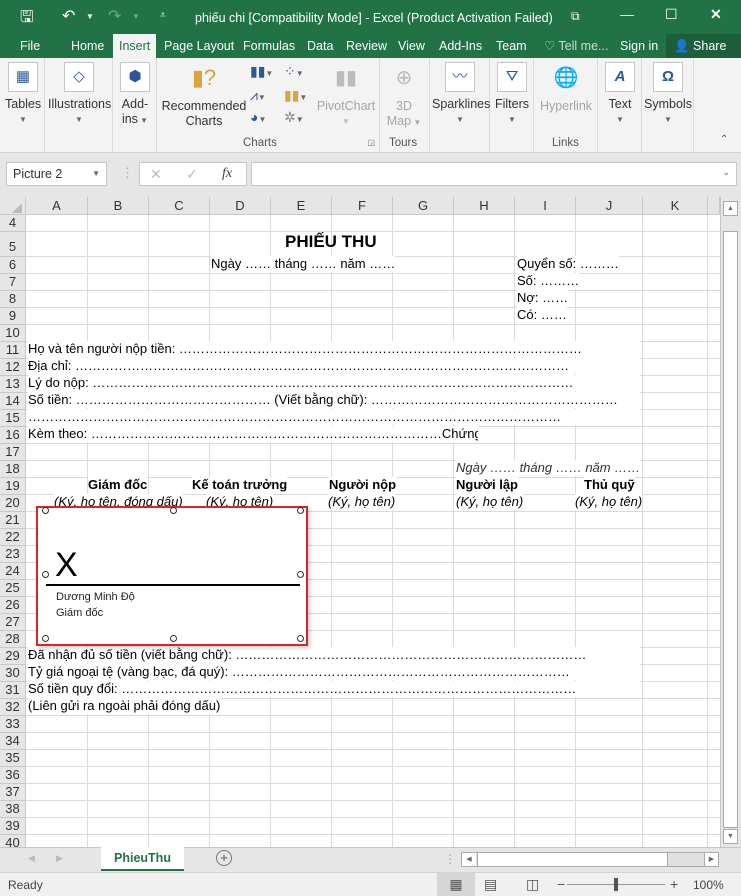  Describe the element at coordinates (366, 46) in the screenshot. I see `tab-review: Review` at that location.